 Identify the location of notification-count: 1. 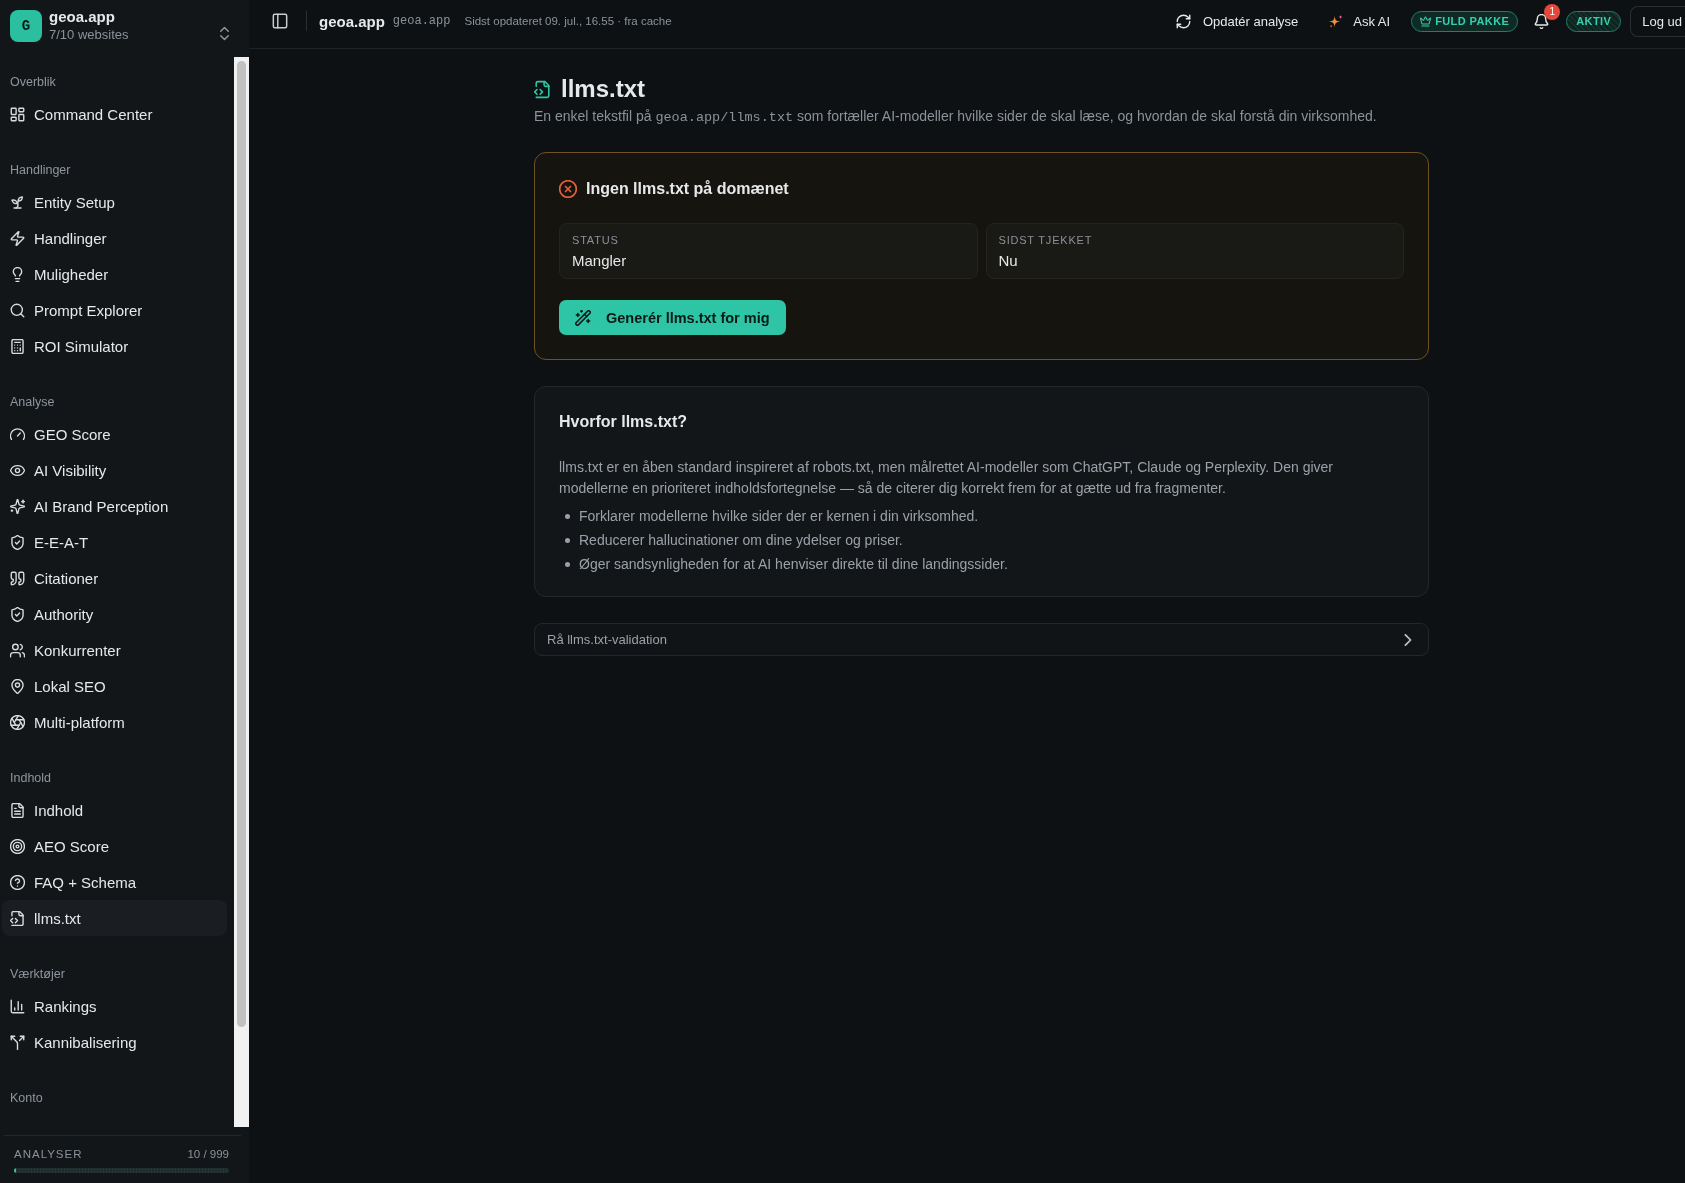
(1552, 11).